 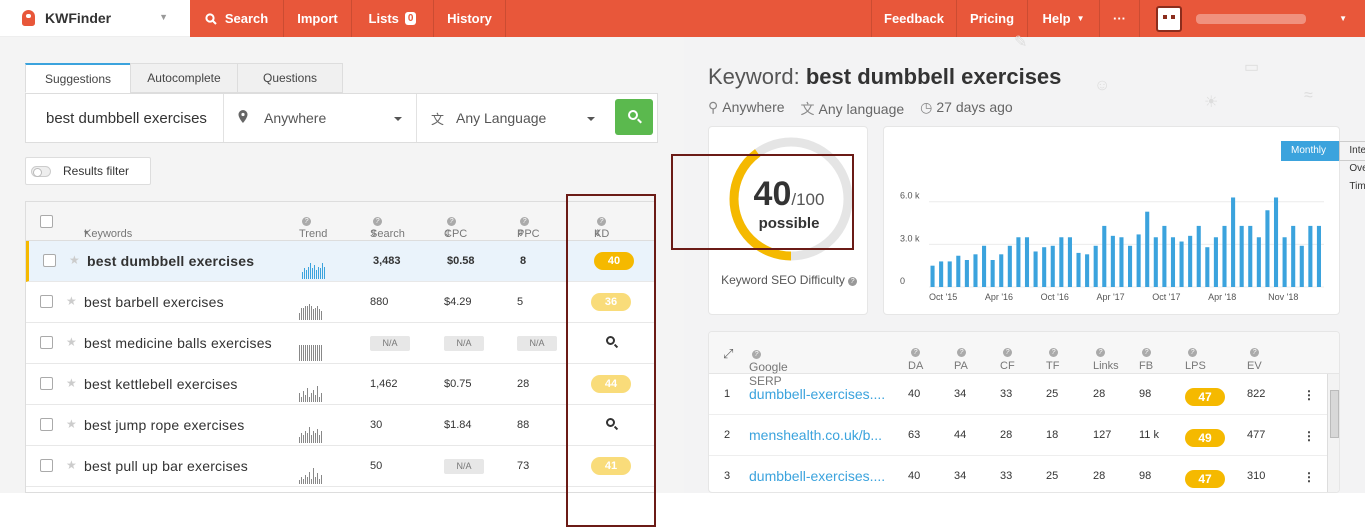 What do you see at coordinates (161, 384) in the screenshot?
I see `keyword-cell: best kettlebell exercises` at bounding box center [161, 384].